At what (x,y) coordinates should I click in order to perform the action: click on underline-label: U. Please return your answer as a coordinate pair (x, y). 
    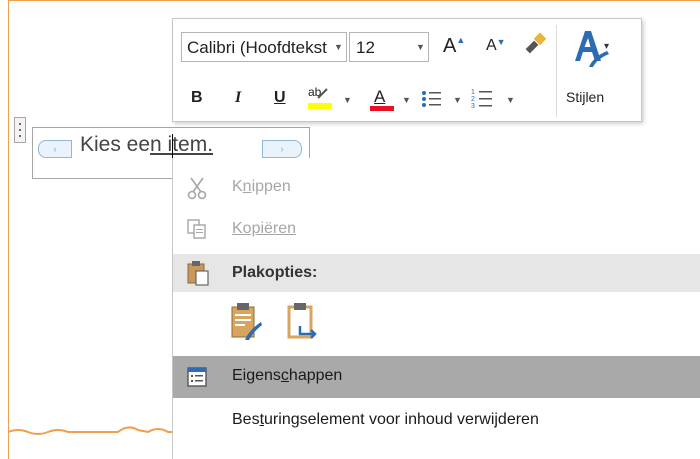
    Looking at the image, I should click on (280, 97).